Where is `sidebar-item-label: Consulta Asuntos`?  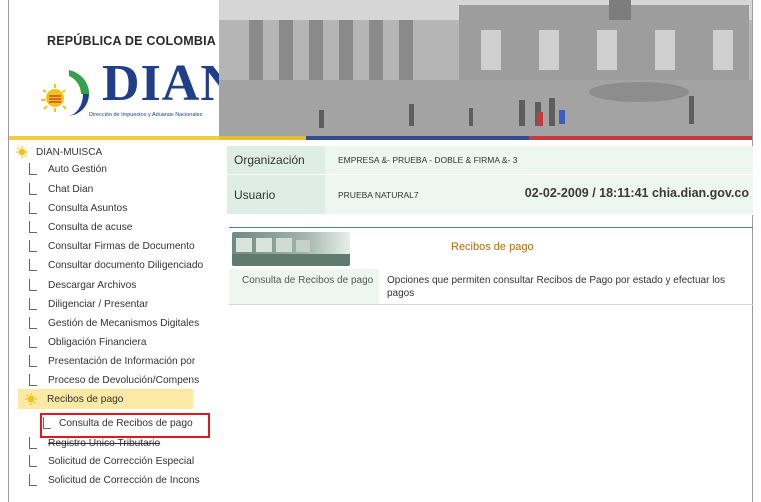 sidebar-item-label: Consulta Asuntos is located at coordinates (88, 208).